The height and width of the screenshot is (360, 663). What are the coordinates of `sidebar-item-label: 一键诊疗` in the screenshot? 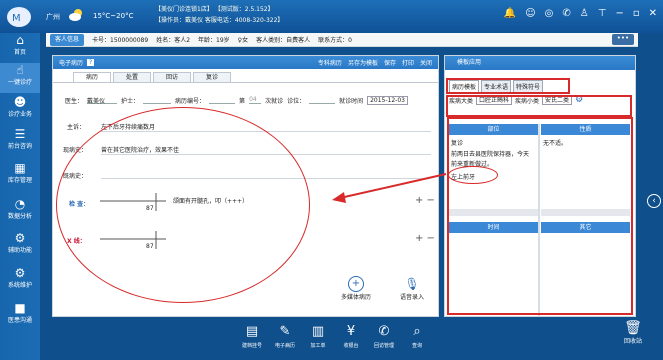 It's located at (19, 82).